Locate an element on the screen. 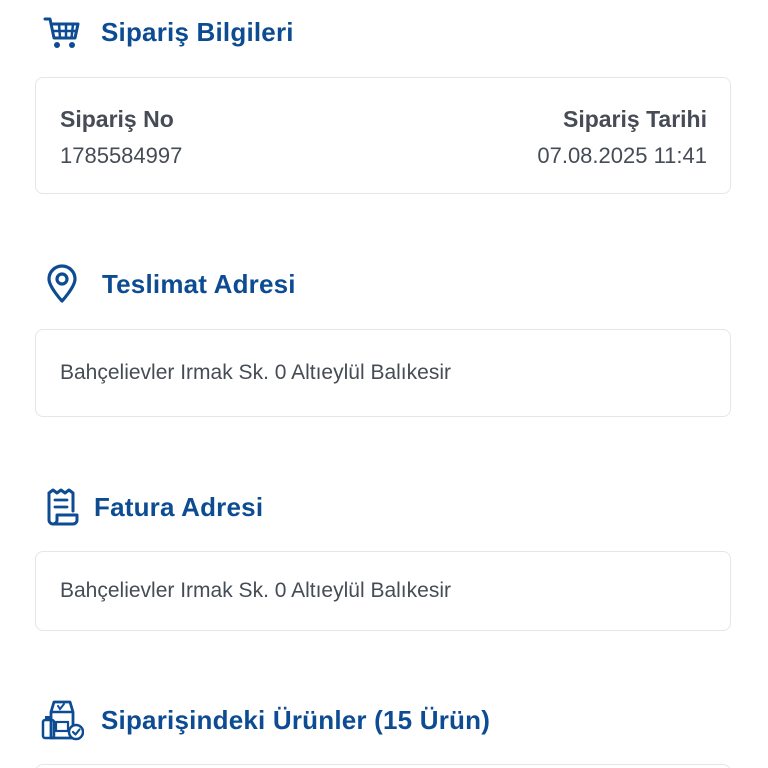 This screenshot has height=768, width=768. products-card is located at coordinates (383, 766).